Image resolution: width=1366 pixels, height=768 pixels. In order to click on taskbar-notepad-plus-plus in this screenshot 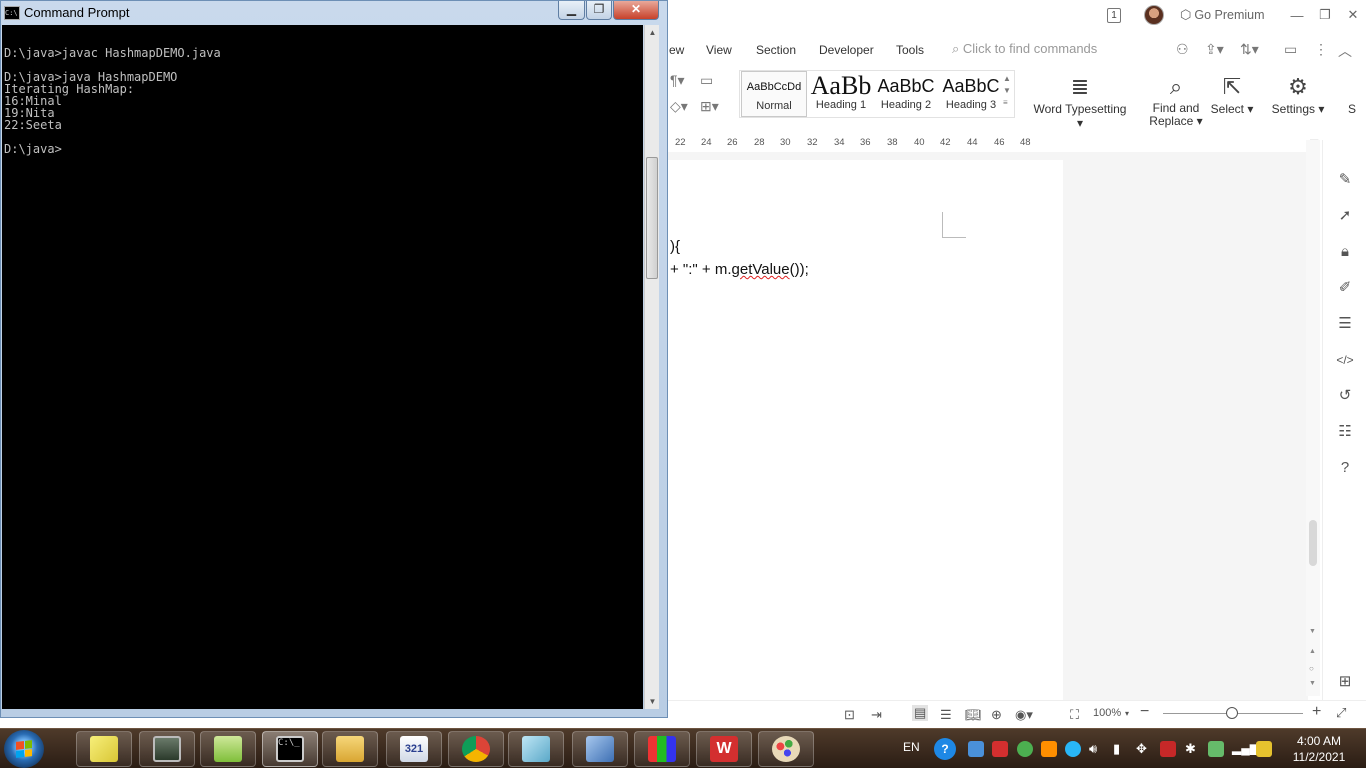, I will do `click(228, 749)`.